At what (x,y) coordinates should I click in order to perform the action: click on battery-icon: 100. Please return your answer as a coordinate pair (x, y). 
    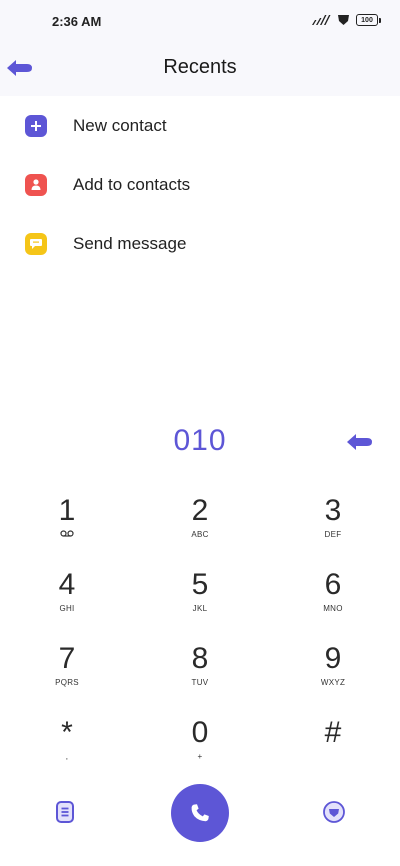
    Looking at the image, I should click on (368, 20).